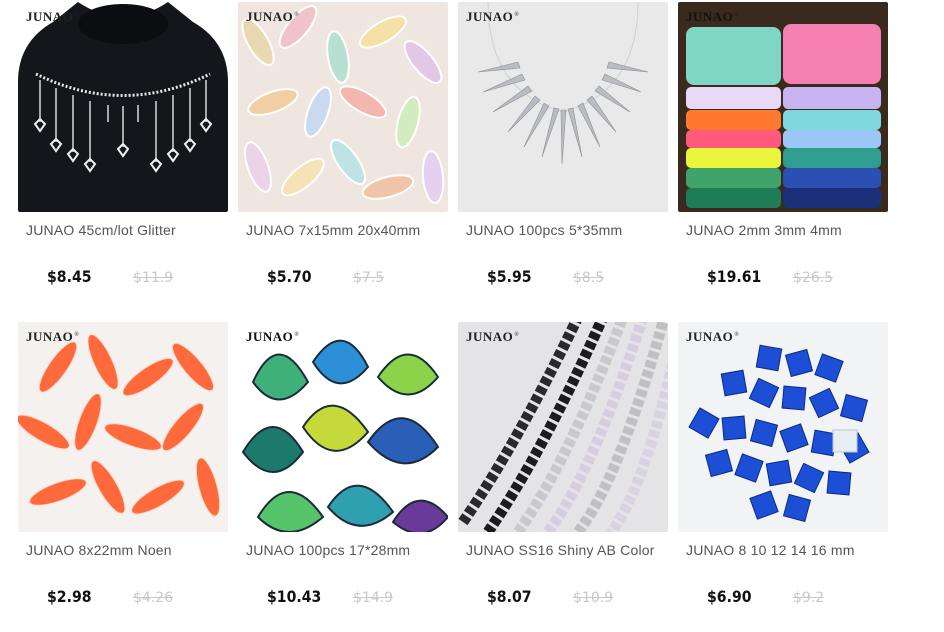  I want to click on product-price: $10.43, so click(294, 596).